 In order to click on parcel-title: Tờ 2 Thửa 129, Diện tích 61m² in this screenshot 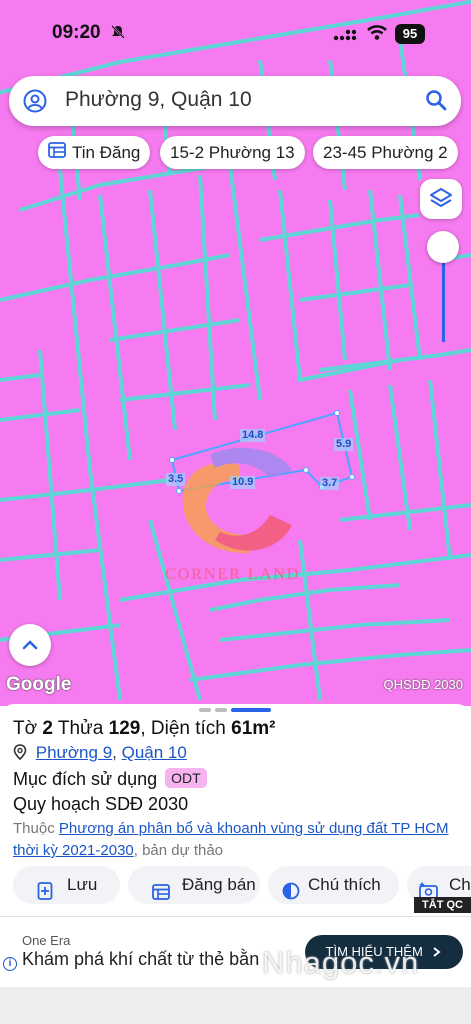, I will do `click(144, 728)`.